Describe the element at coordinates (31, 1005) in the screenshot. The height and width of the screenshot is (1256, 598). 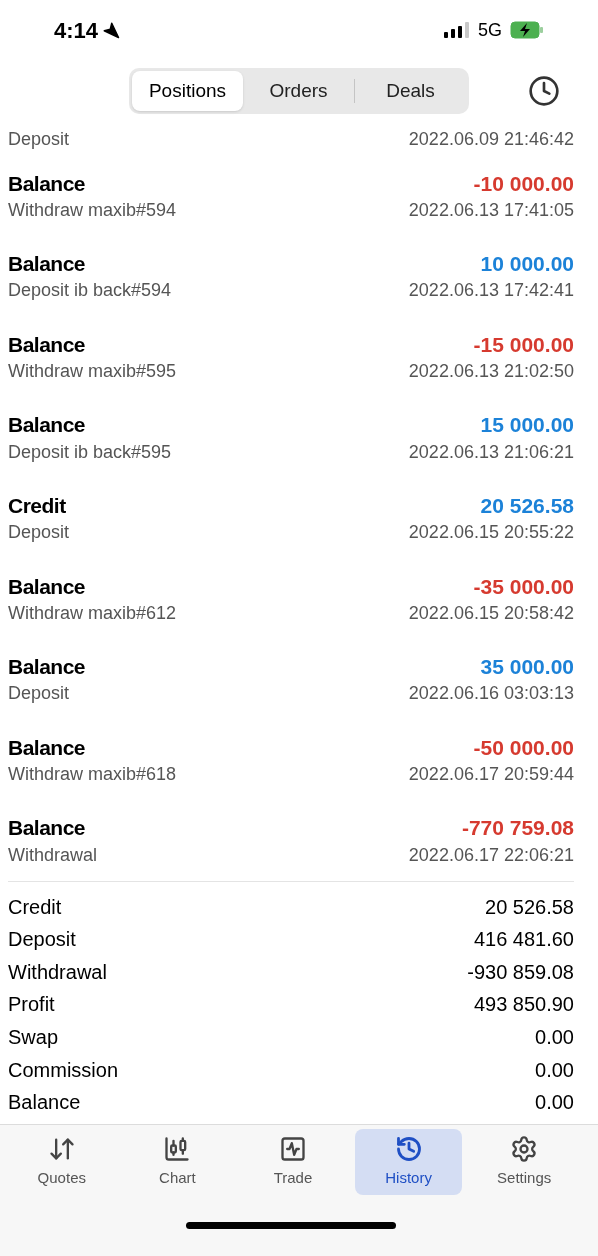
I see `summary-label: Profit` at that location.